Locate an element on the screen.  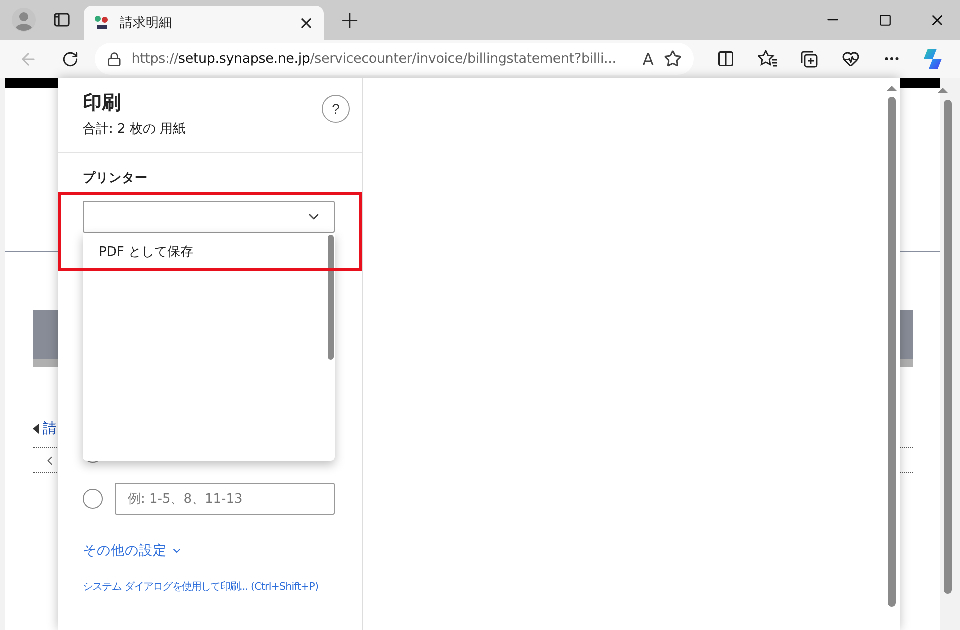
dialog-title: 印刷 is located at coordinates (102, 103).